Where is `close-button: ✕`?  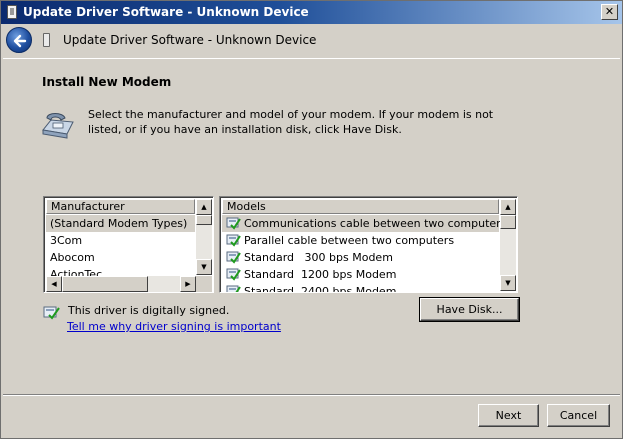 close-button: ✕ is located at coordinates (609, 12).